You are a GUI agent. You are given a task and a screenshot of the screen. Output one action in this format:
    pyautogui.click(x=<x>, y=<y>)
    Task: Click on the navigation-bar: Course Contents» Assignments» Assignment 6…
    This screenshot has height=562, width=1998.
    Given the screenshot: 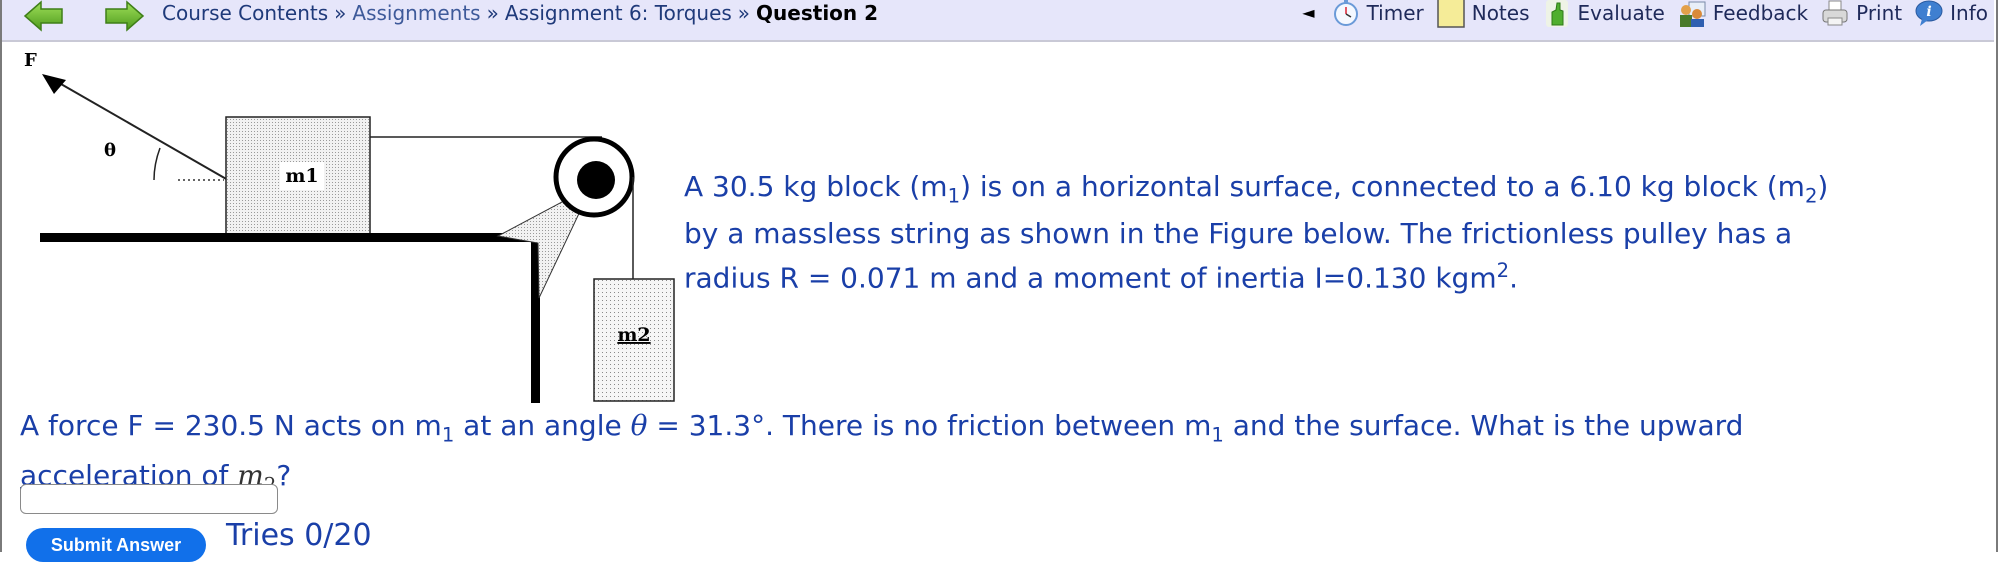 What is the action you would take?
    pyautogui.click(x=998, y=21)
    